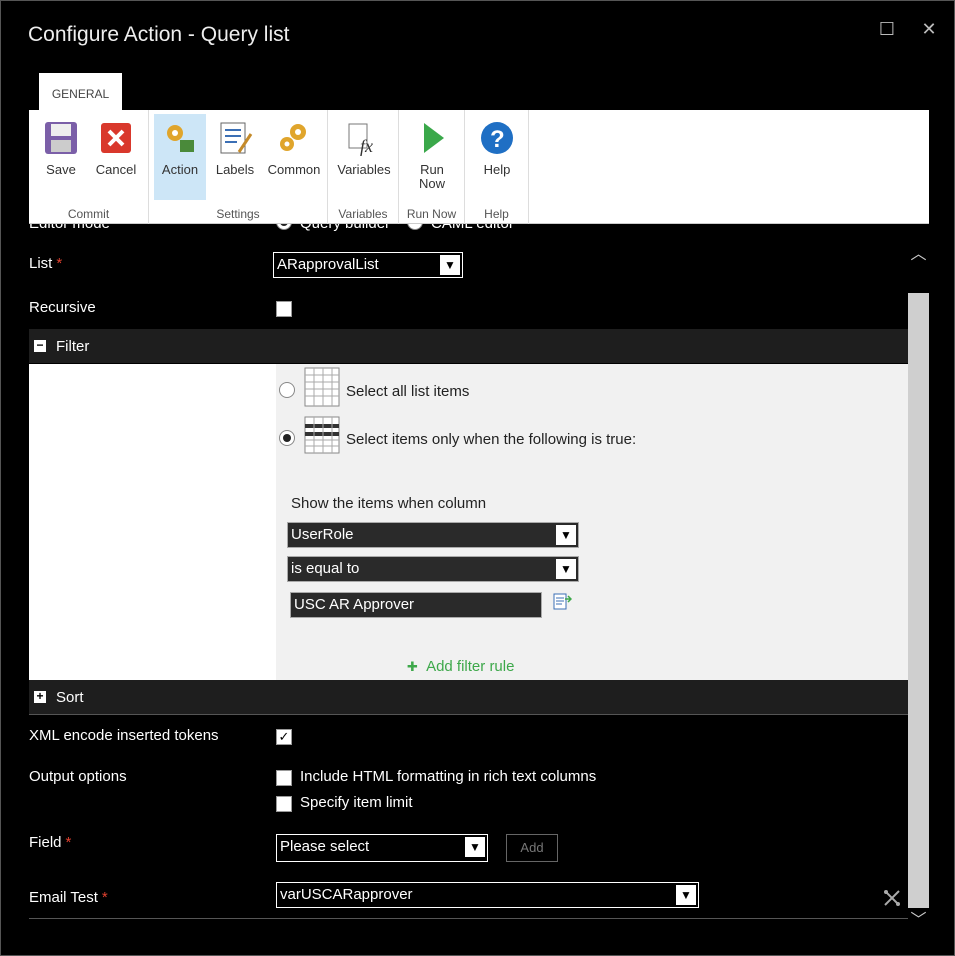 The height and width of the screenshot is (956, 955). Describe the element at coordinates (892, 898) in the screenshot. I see `delete-field-icon` at that location.